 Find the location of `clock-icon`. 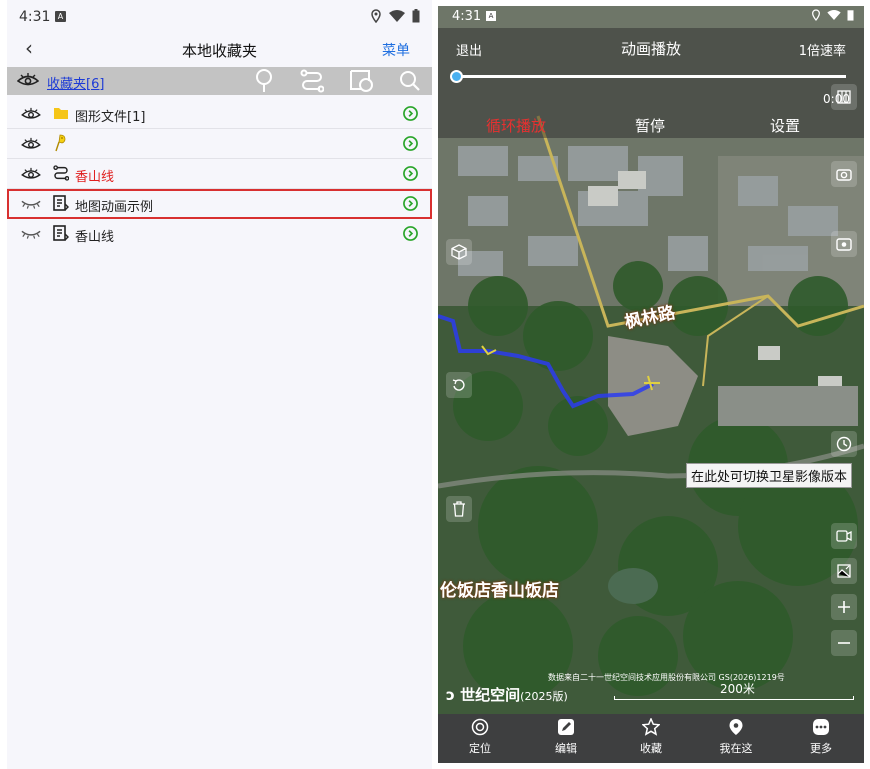

clock-icon is located at coordinates (844, 444).